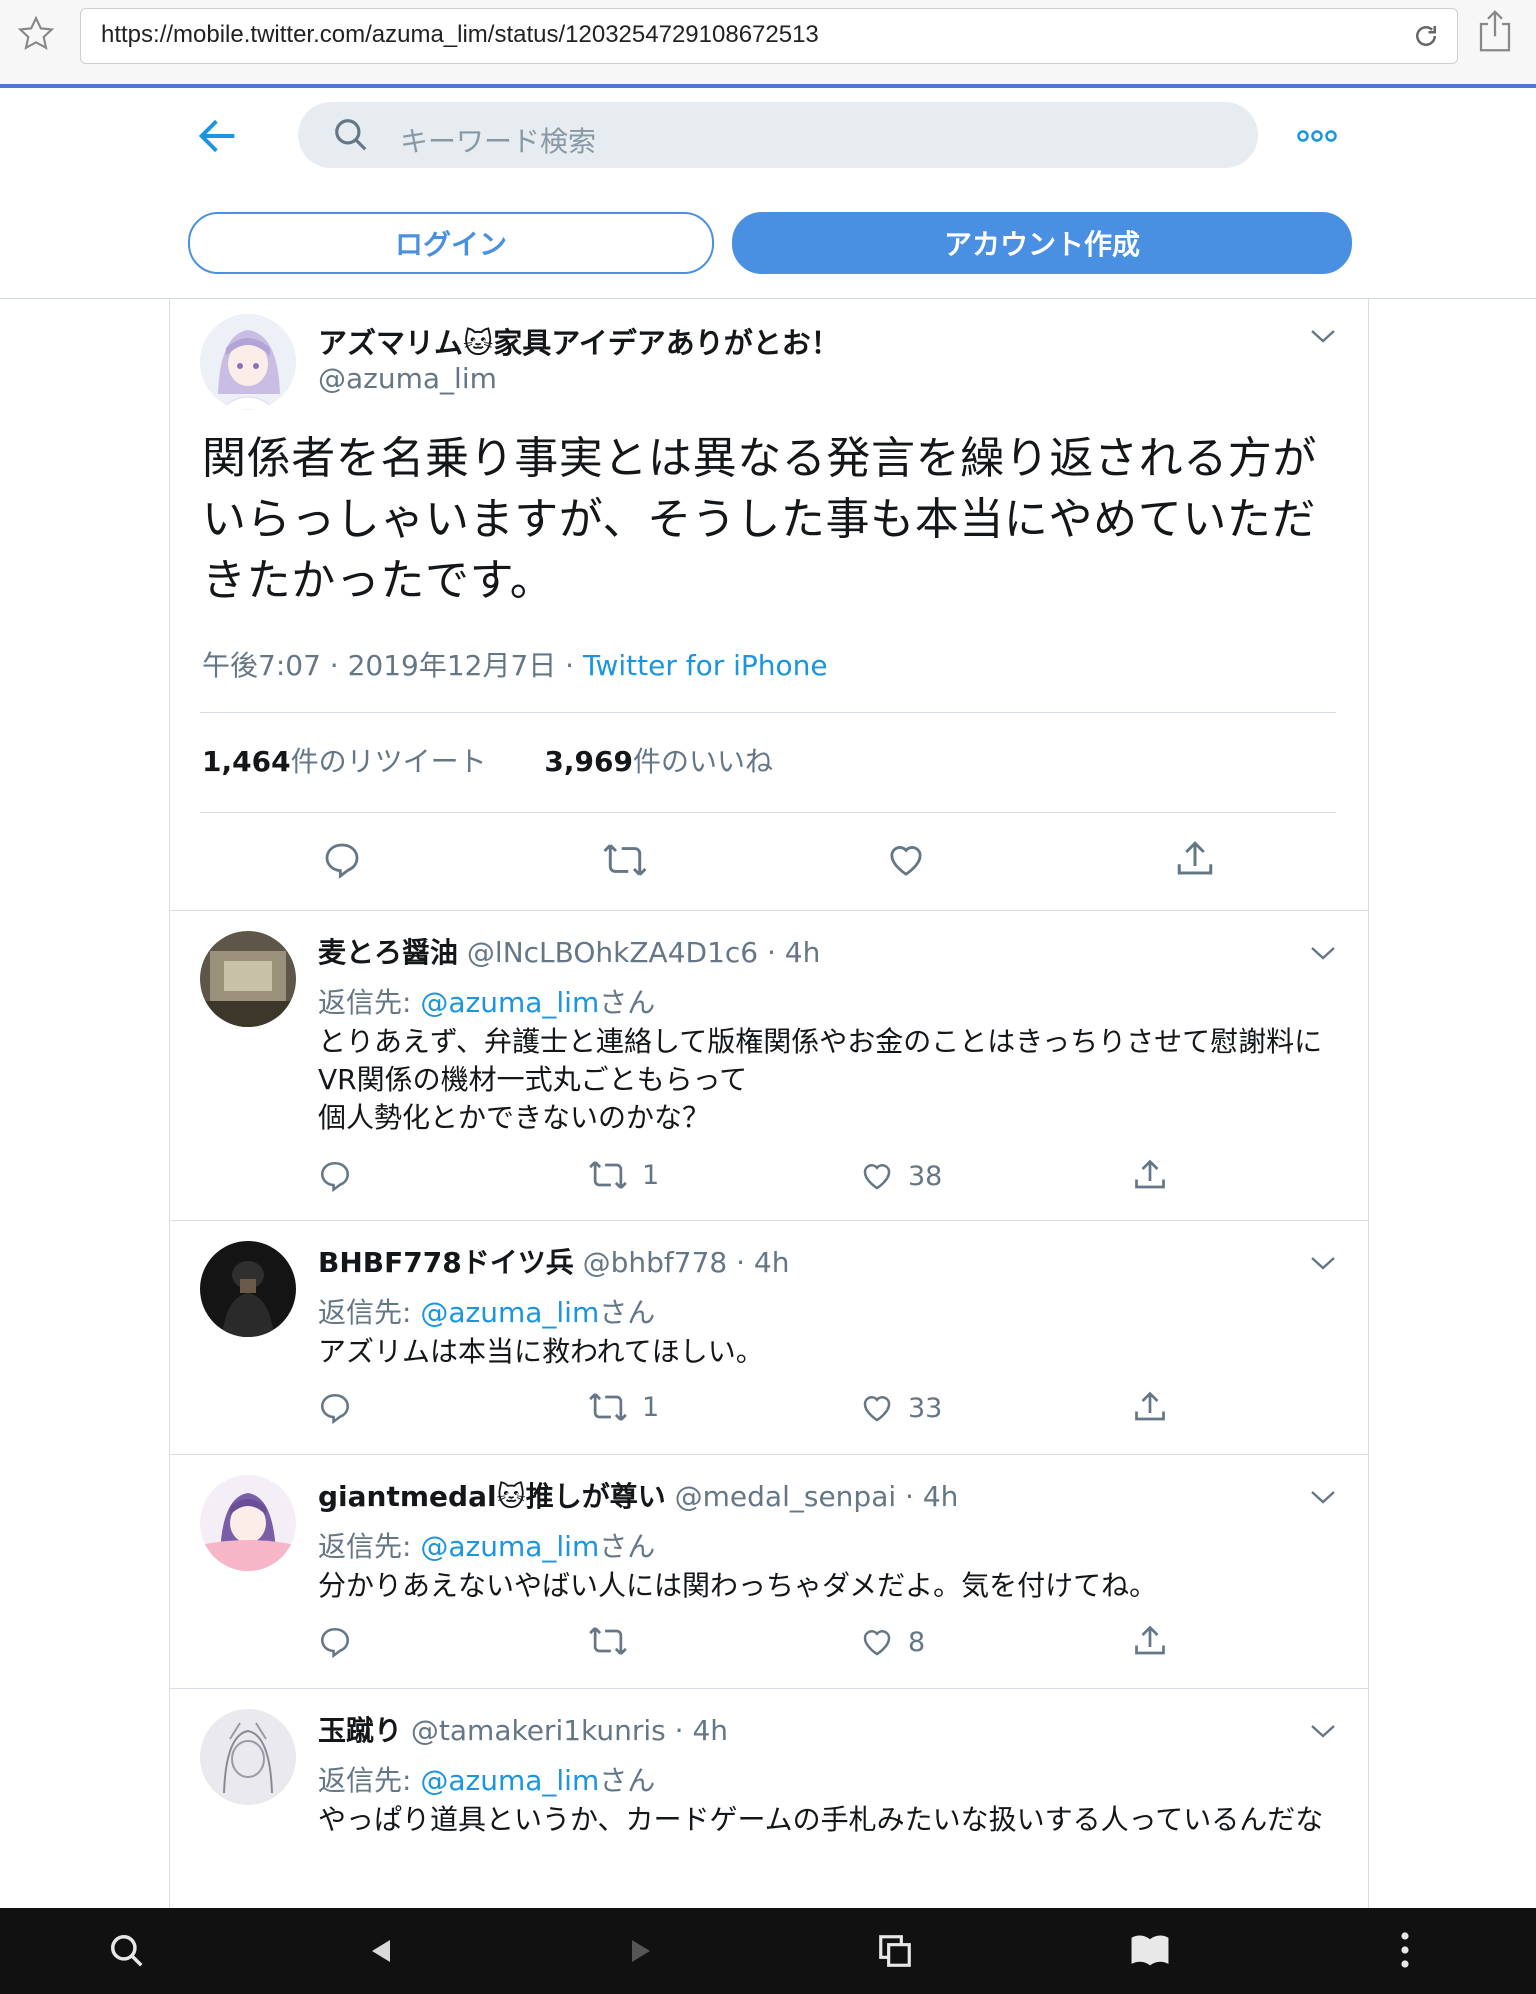 This screenshot has width=1536, height=1994. Describe the element at coordinates (768, 812) in the screenshot. I see `divider` at that location.